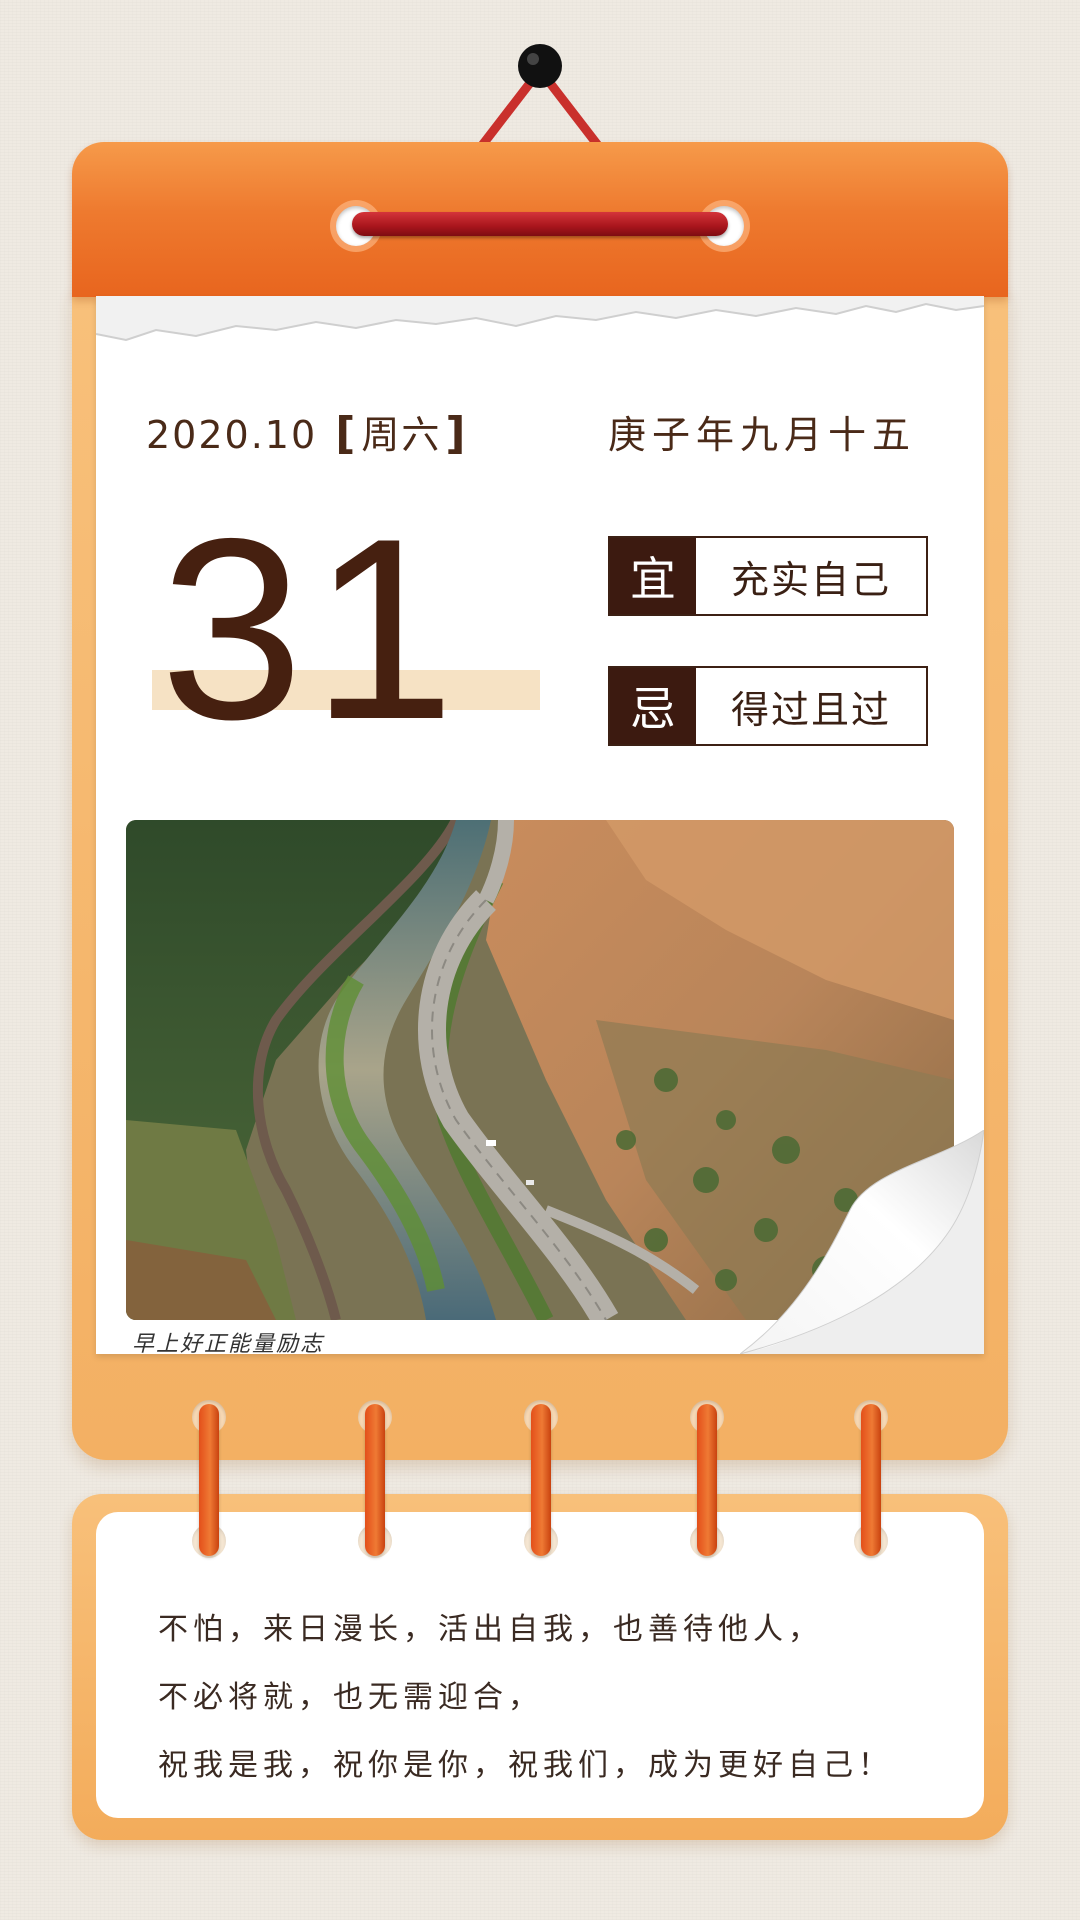  What do you see at coordinates (810, 579) in the screenshot?
I see `yi-text: 充实自己` at bounding box center [810, 579].